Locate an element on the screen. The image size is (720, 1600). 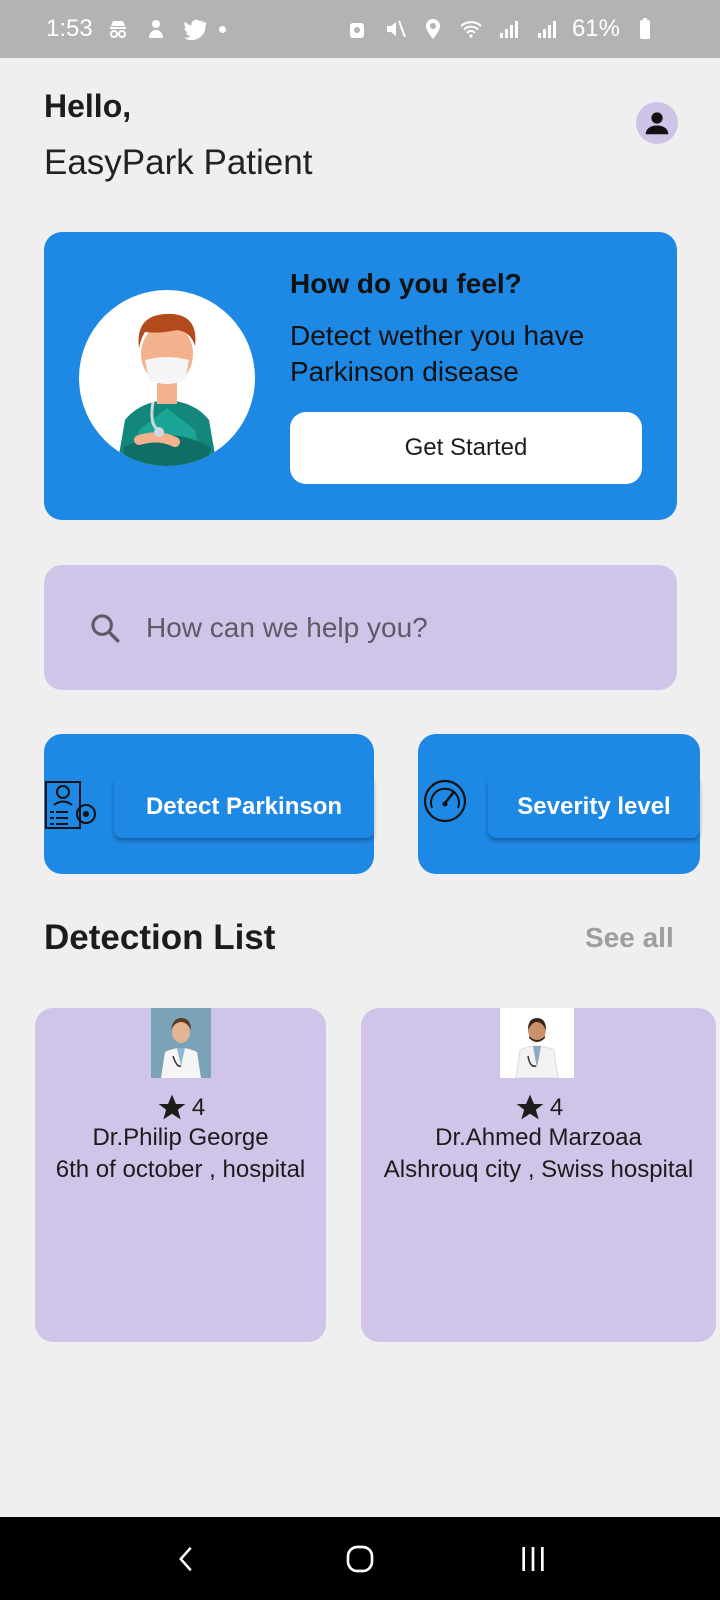
mute-icon is located at coordinates (395, 29).